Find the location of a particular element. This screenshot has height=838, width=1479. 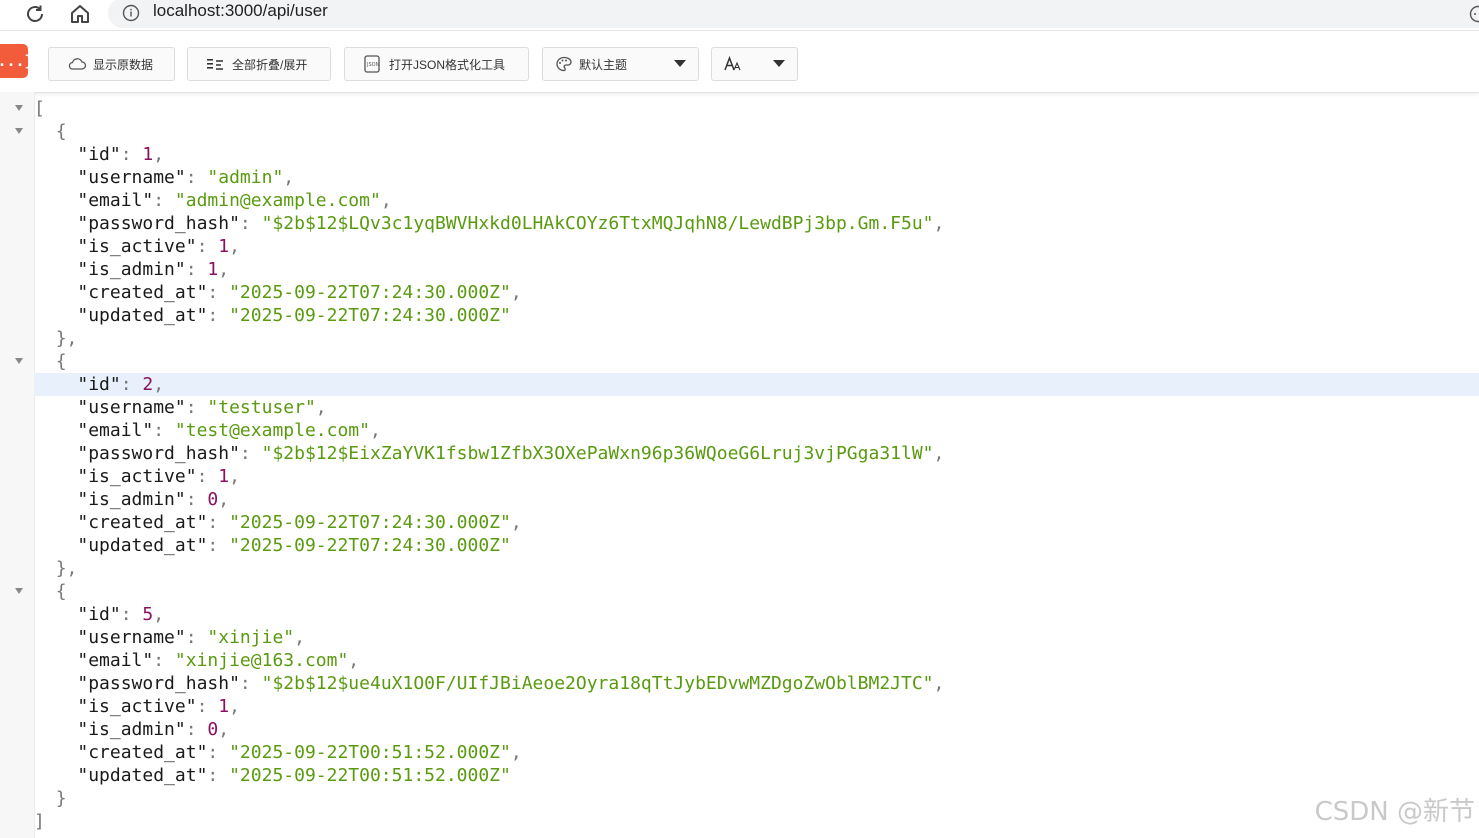

fold-expand-all-button: 全部折叠/展开 is located at coordinates (259, 64).